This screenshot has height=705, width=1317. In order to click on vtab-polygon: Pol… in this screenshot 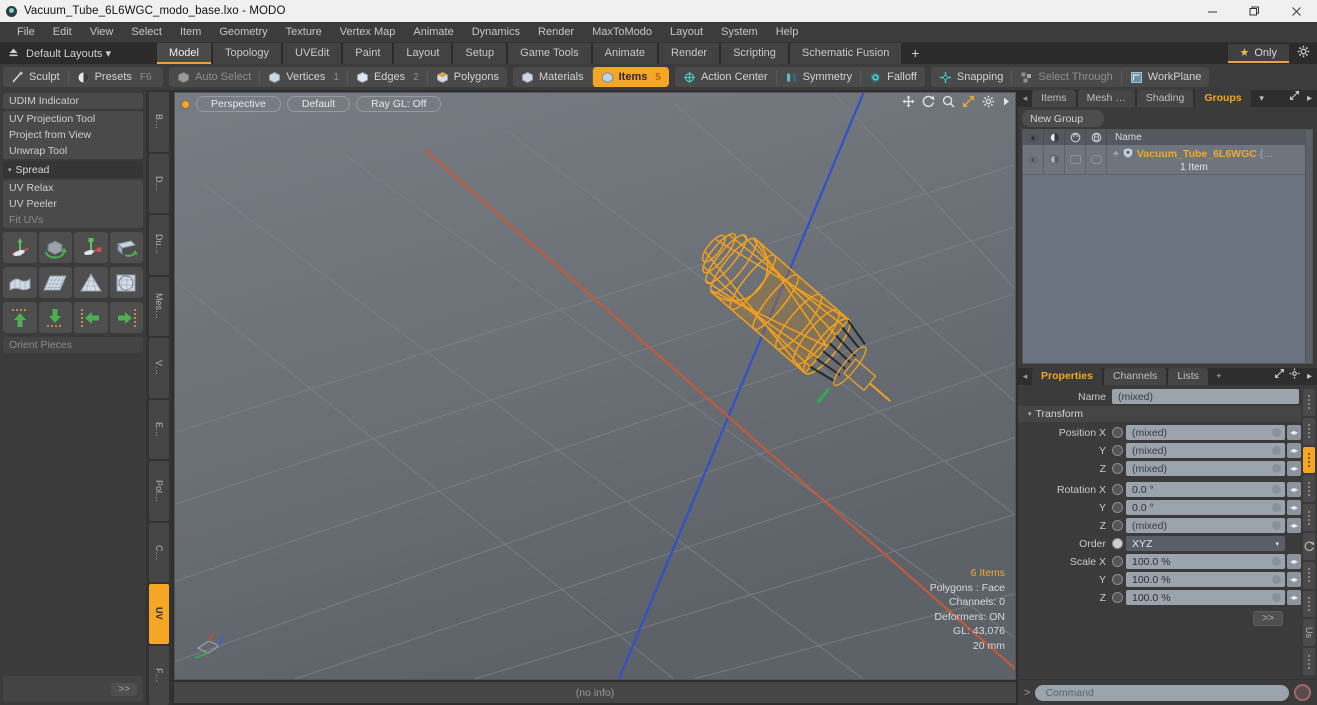, I will do `click(159, 491)`.